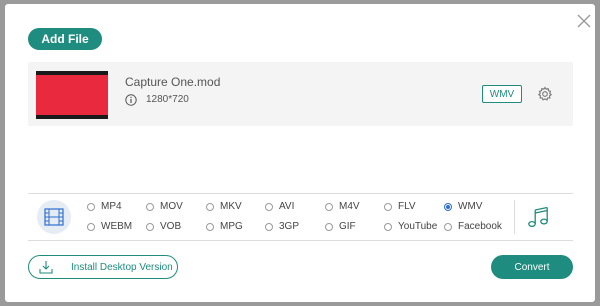 The height and width of the screenshot is (306, 600). I want to click on format-option-webm: WEBM, so click(109, 226).